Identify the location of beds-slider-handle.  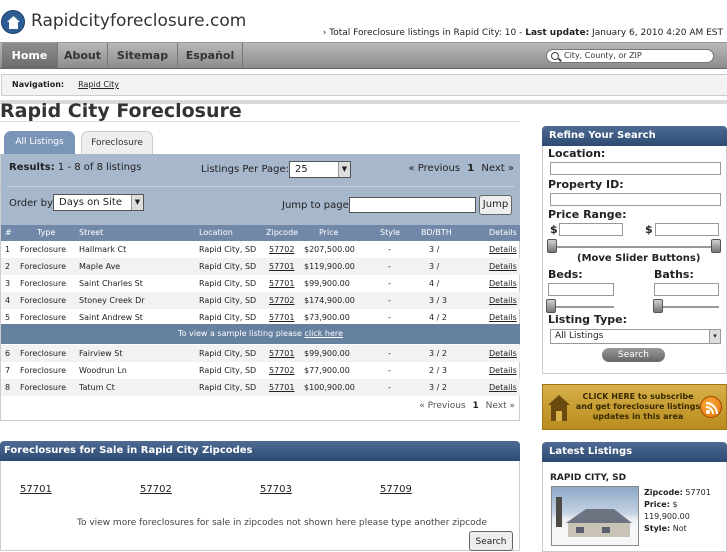
(551, 306).